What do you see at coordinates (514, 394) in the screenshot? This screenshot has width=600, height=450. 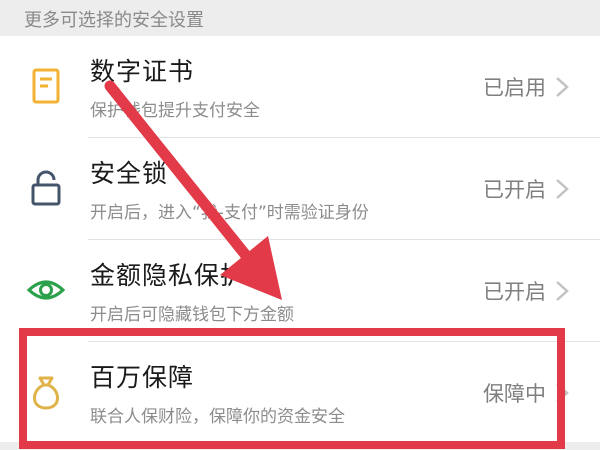 I see `status-label: 保障中` at bounding box center [514, 394].